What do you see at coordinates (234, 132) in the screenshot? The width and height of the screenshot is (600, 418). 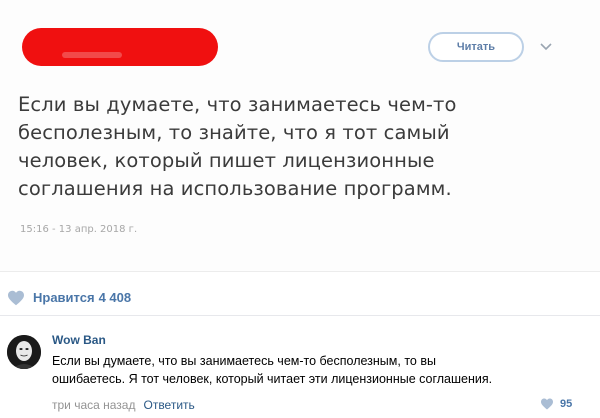 I see `tweet-text-line: бесполезным, то знайте, что я тот самый` at bounding box center [234, 132].